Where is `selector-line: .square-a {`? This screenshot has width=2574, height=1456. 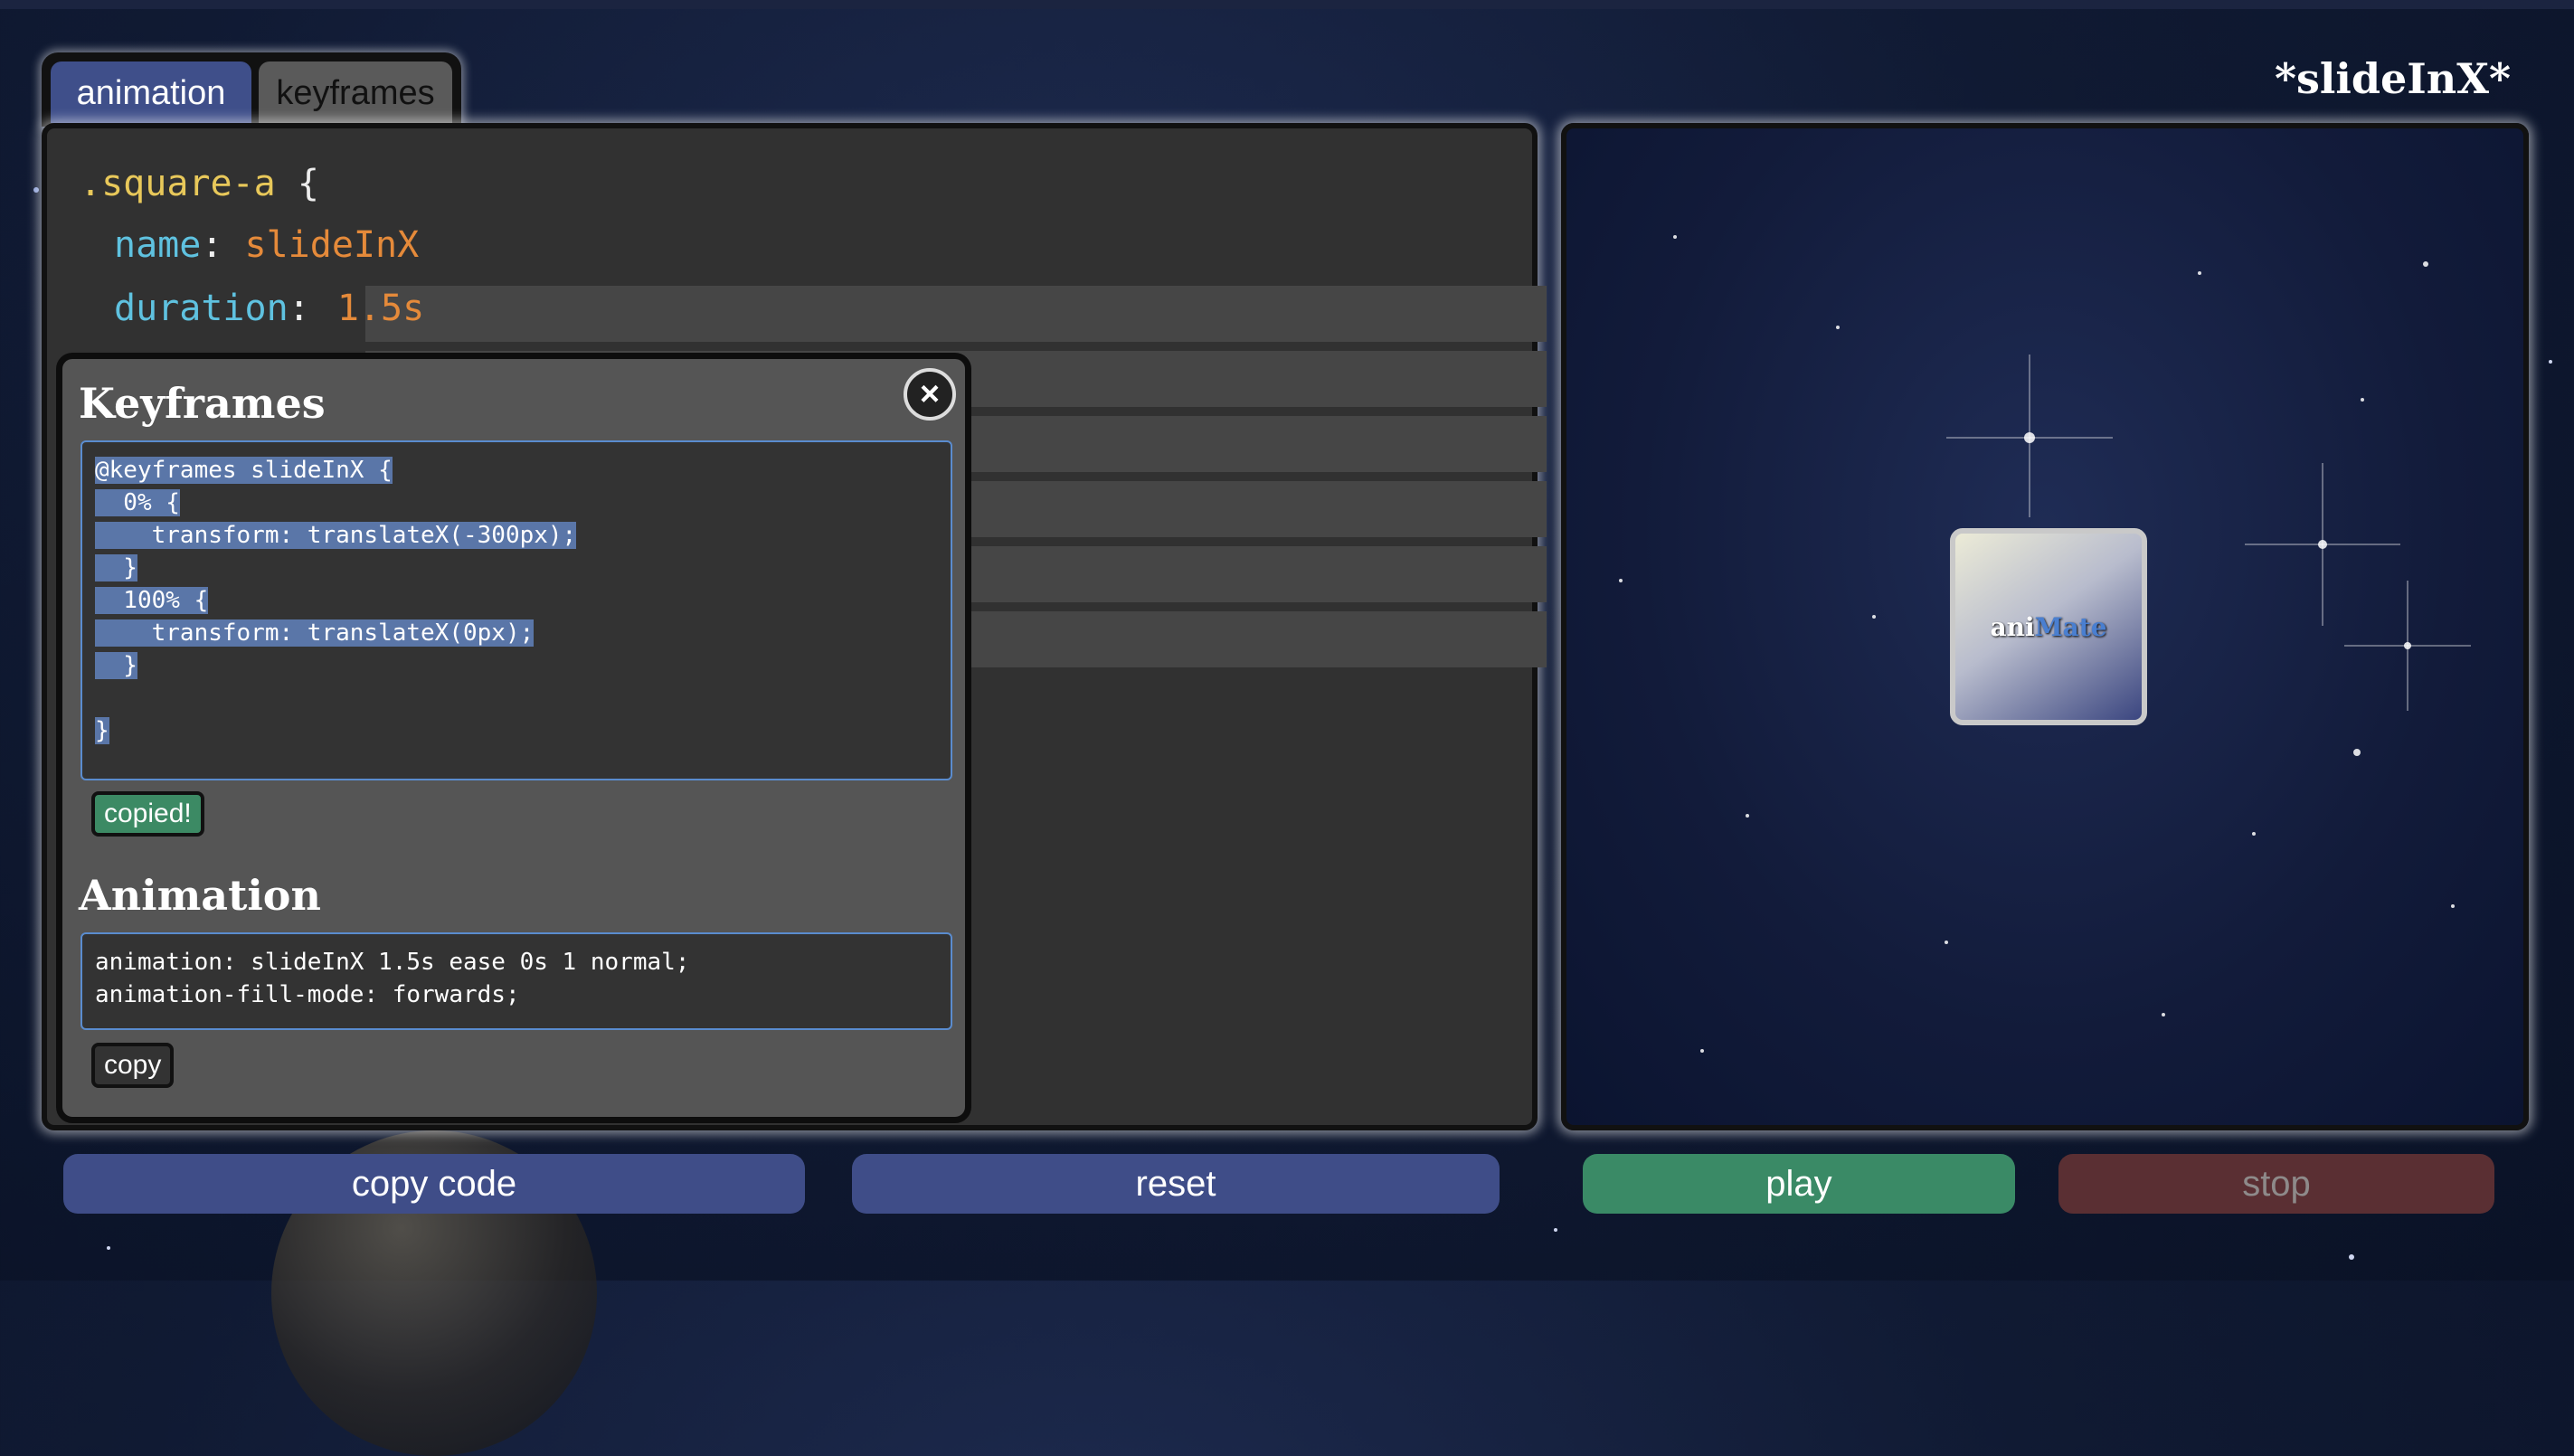
selector-line: .square-a { is located at coordinates (200, 184).